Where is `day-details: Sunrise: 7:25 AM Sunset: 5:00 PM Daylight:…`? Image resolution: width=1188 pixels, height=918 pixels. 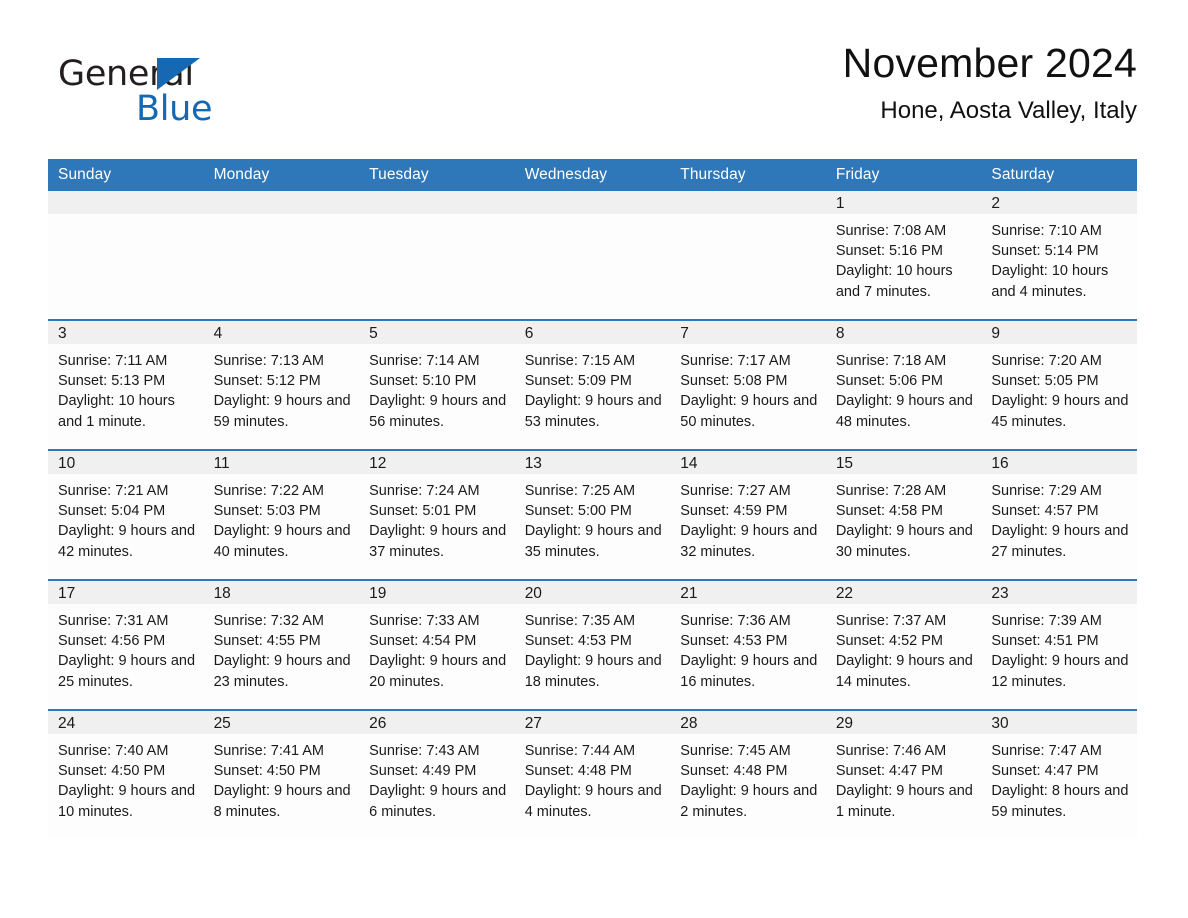 day-details: Sunrise: 7:25 AM Sunset: 5:00 PM Daylight:… is located at coordinates (593, 518).